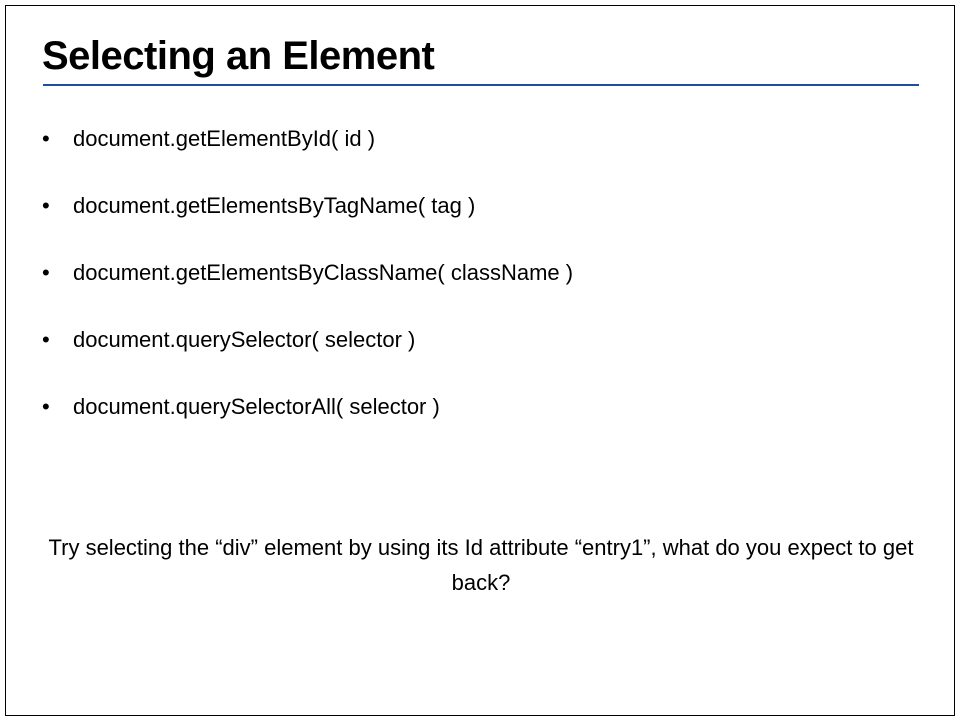 This screenshot has width=960, height=720. Describe the element at coordinates (307, 420) in the screenshot. I see `bullet-item: • document.querySelectorAll( selector )` at that location.